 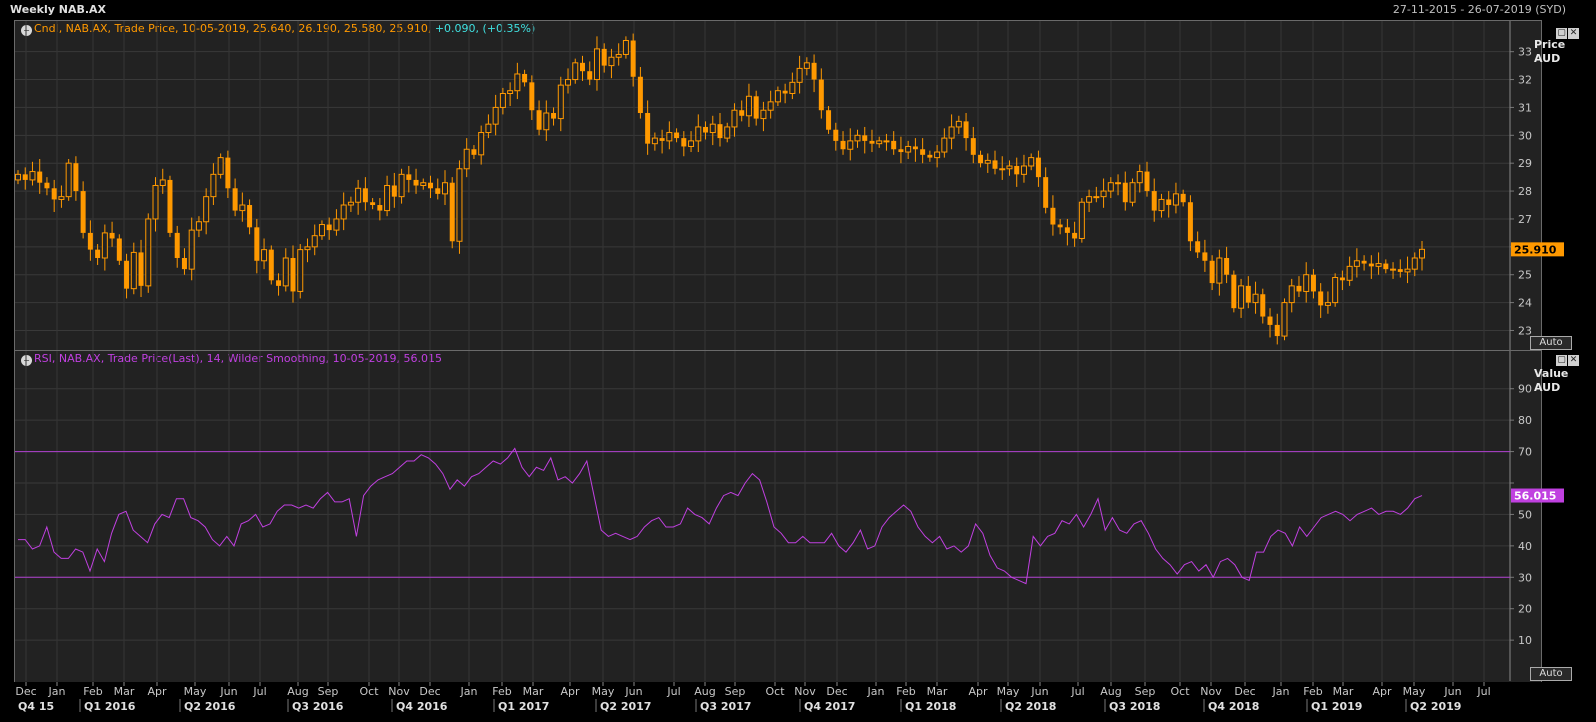 What do you see at coordinates (1233, 706) in the screenshot?
I see `quarter-label: Q4 2018` at bounding box center [1233, 706].